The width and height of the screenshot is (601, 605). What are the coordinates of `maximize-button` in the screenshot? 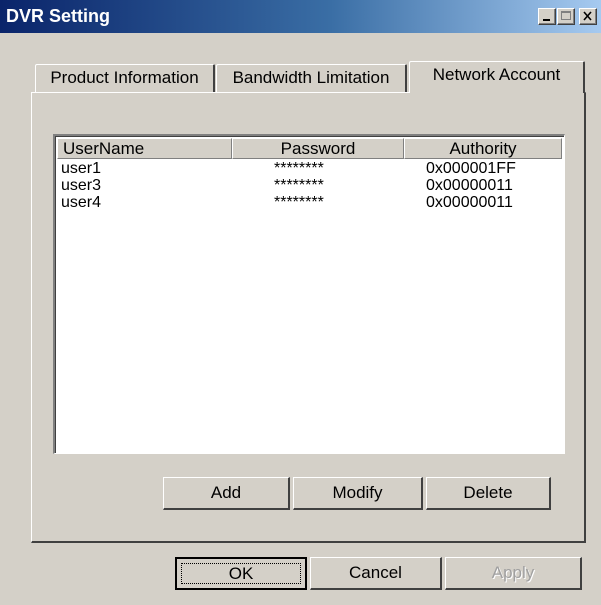 It's located at (566, 16).